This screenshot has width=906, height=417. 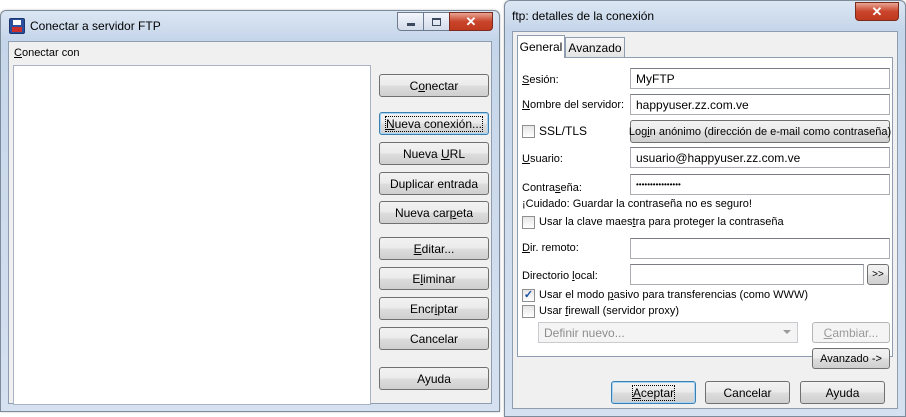 What do you see at coordinates (47, 53) in the screenshot?
I see `connect-with-label: Conectar con` at bounding box center [47, 53].